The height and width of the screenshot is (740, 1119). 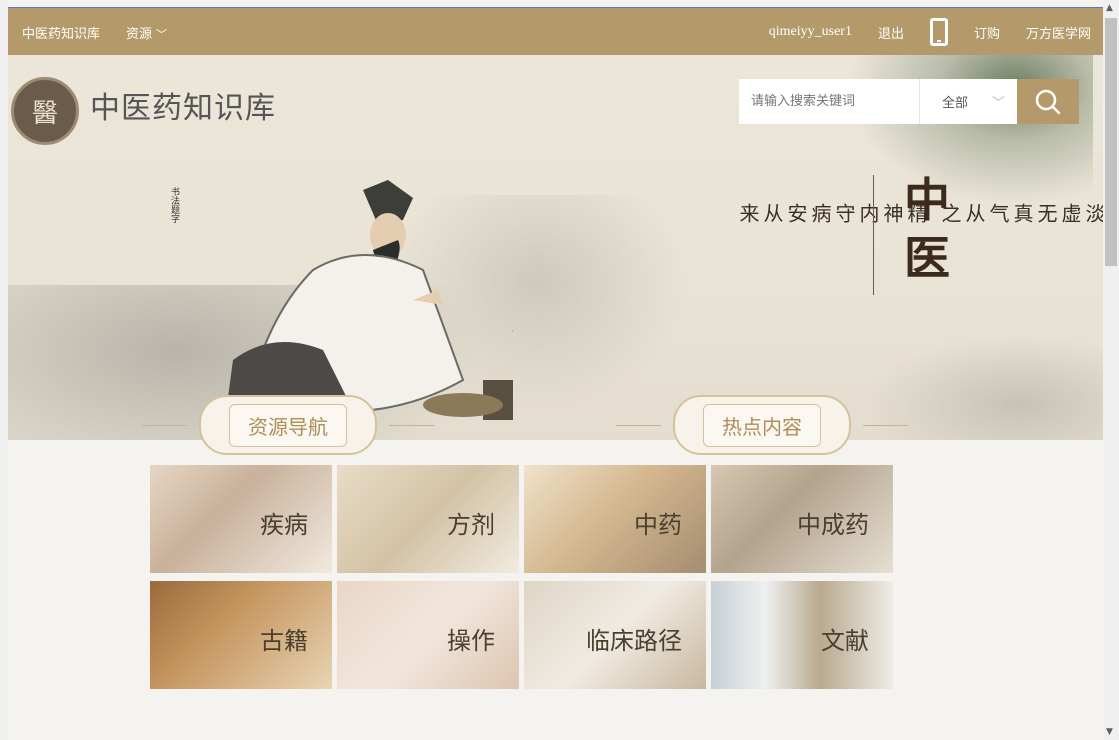 I want to click on tile-patent-medicine: 中成药, so click(x=802, y=519).